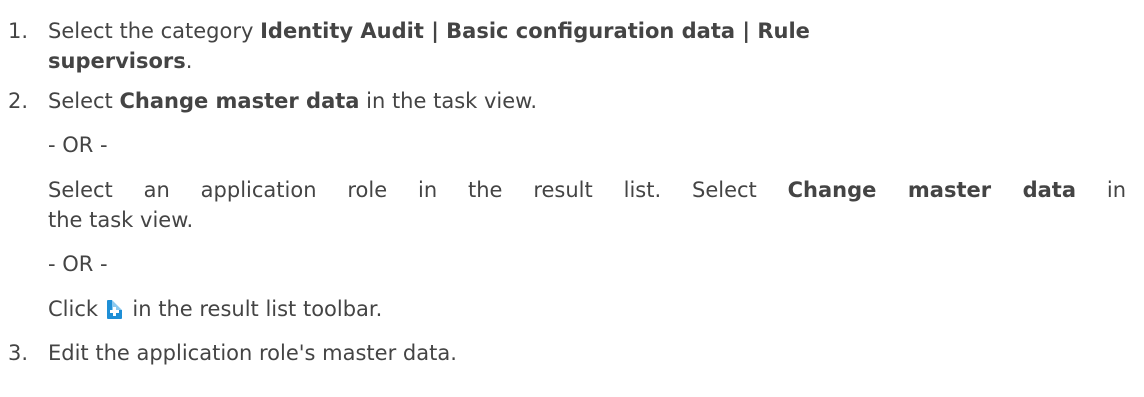 This screenshot has height=397, width=1144. Describe the element at coordinates (84, 101) in the screenshot. I see `step-2-prefix: Select` at that location.